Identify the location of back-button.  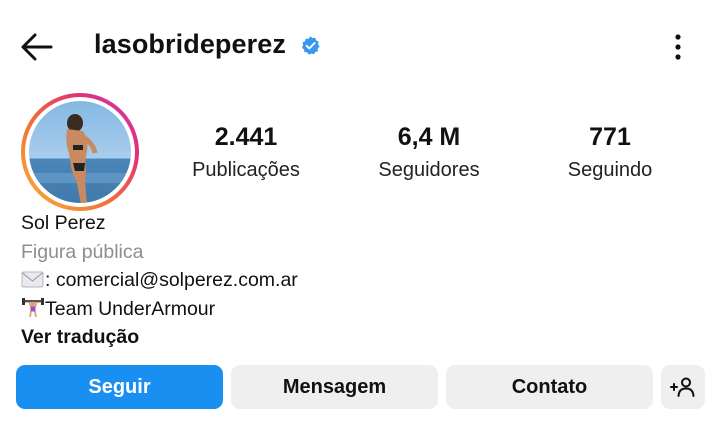
(37, 47).